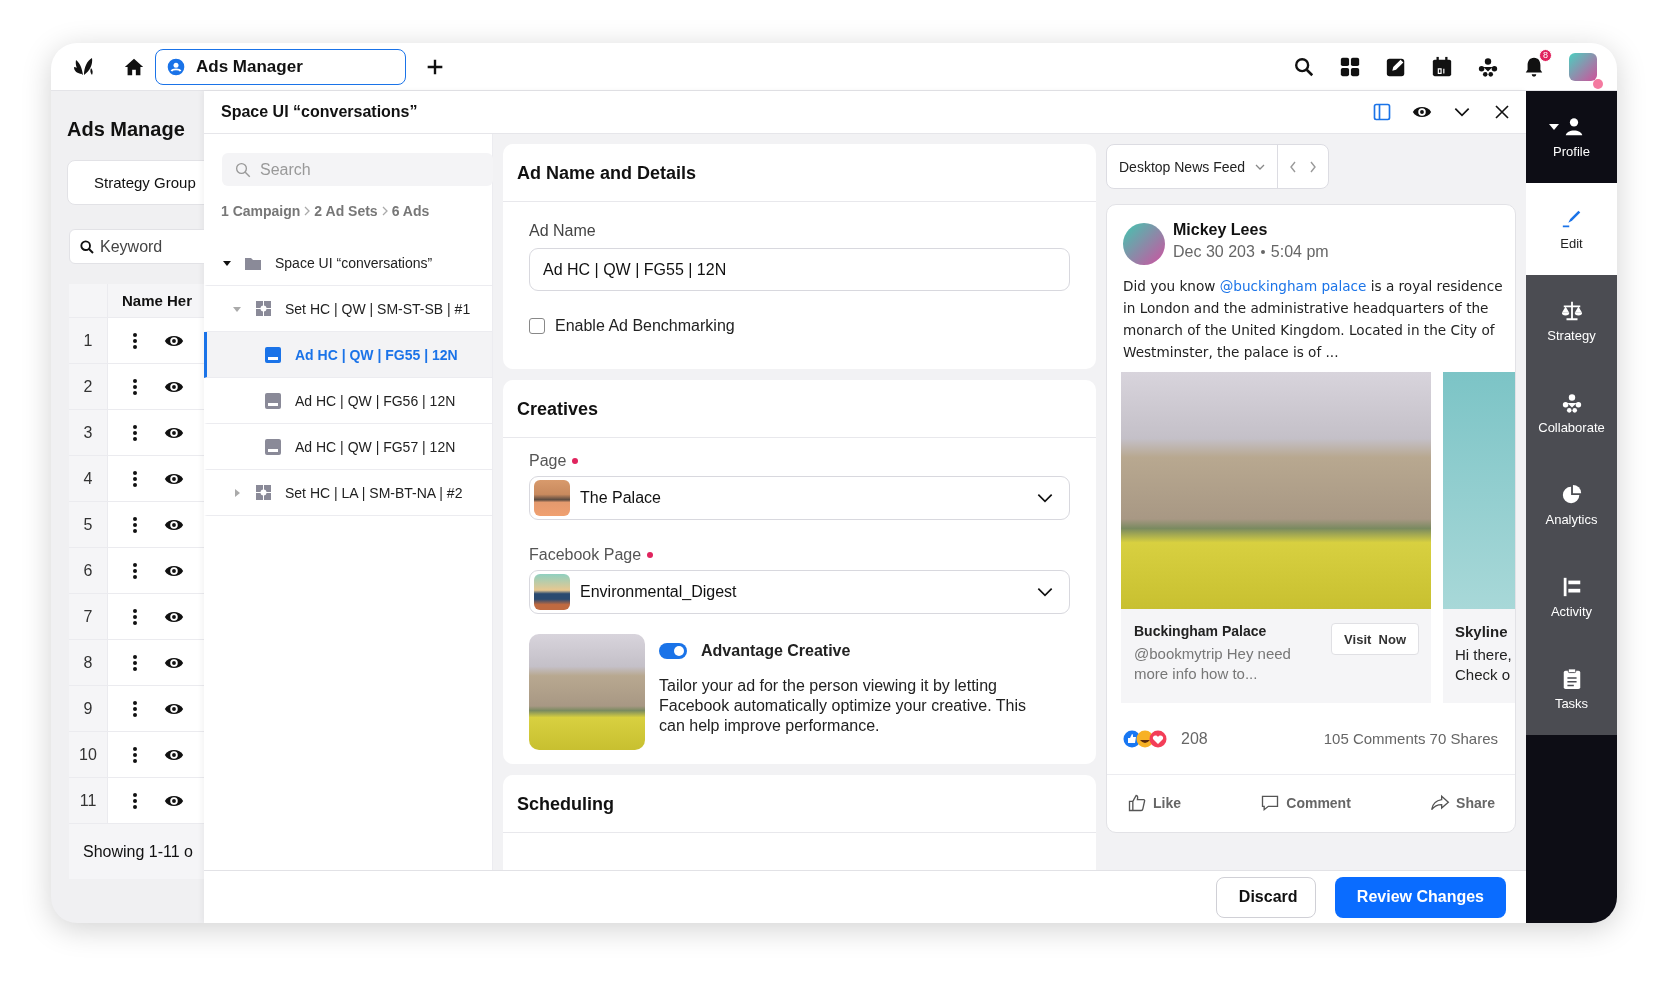 The image size is (1668, 982). What do you see at coordinates (1534, 66) in the screenshot?
I see `bell-icon` at bounding box center [1534, 66].